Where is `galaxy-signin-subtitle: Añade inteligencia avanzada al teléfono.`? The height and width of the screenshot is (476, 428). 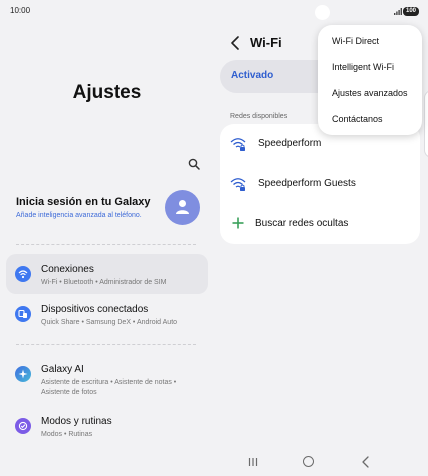
galaxy-signin-subtitle: Añade inteligencia avanzada al teléfono. is located at coordinates (79, 215).